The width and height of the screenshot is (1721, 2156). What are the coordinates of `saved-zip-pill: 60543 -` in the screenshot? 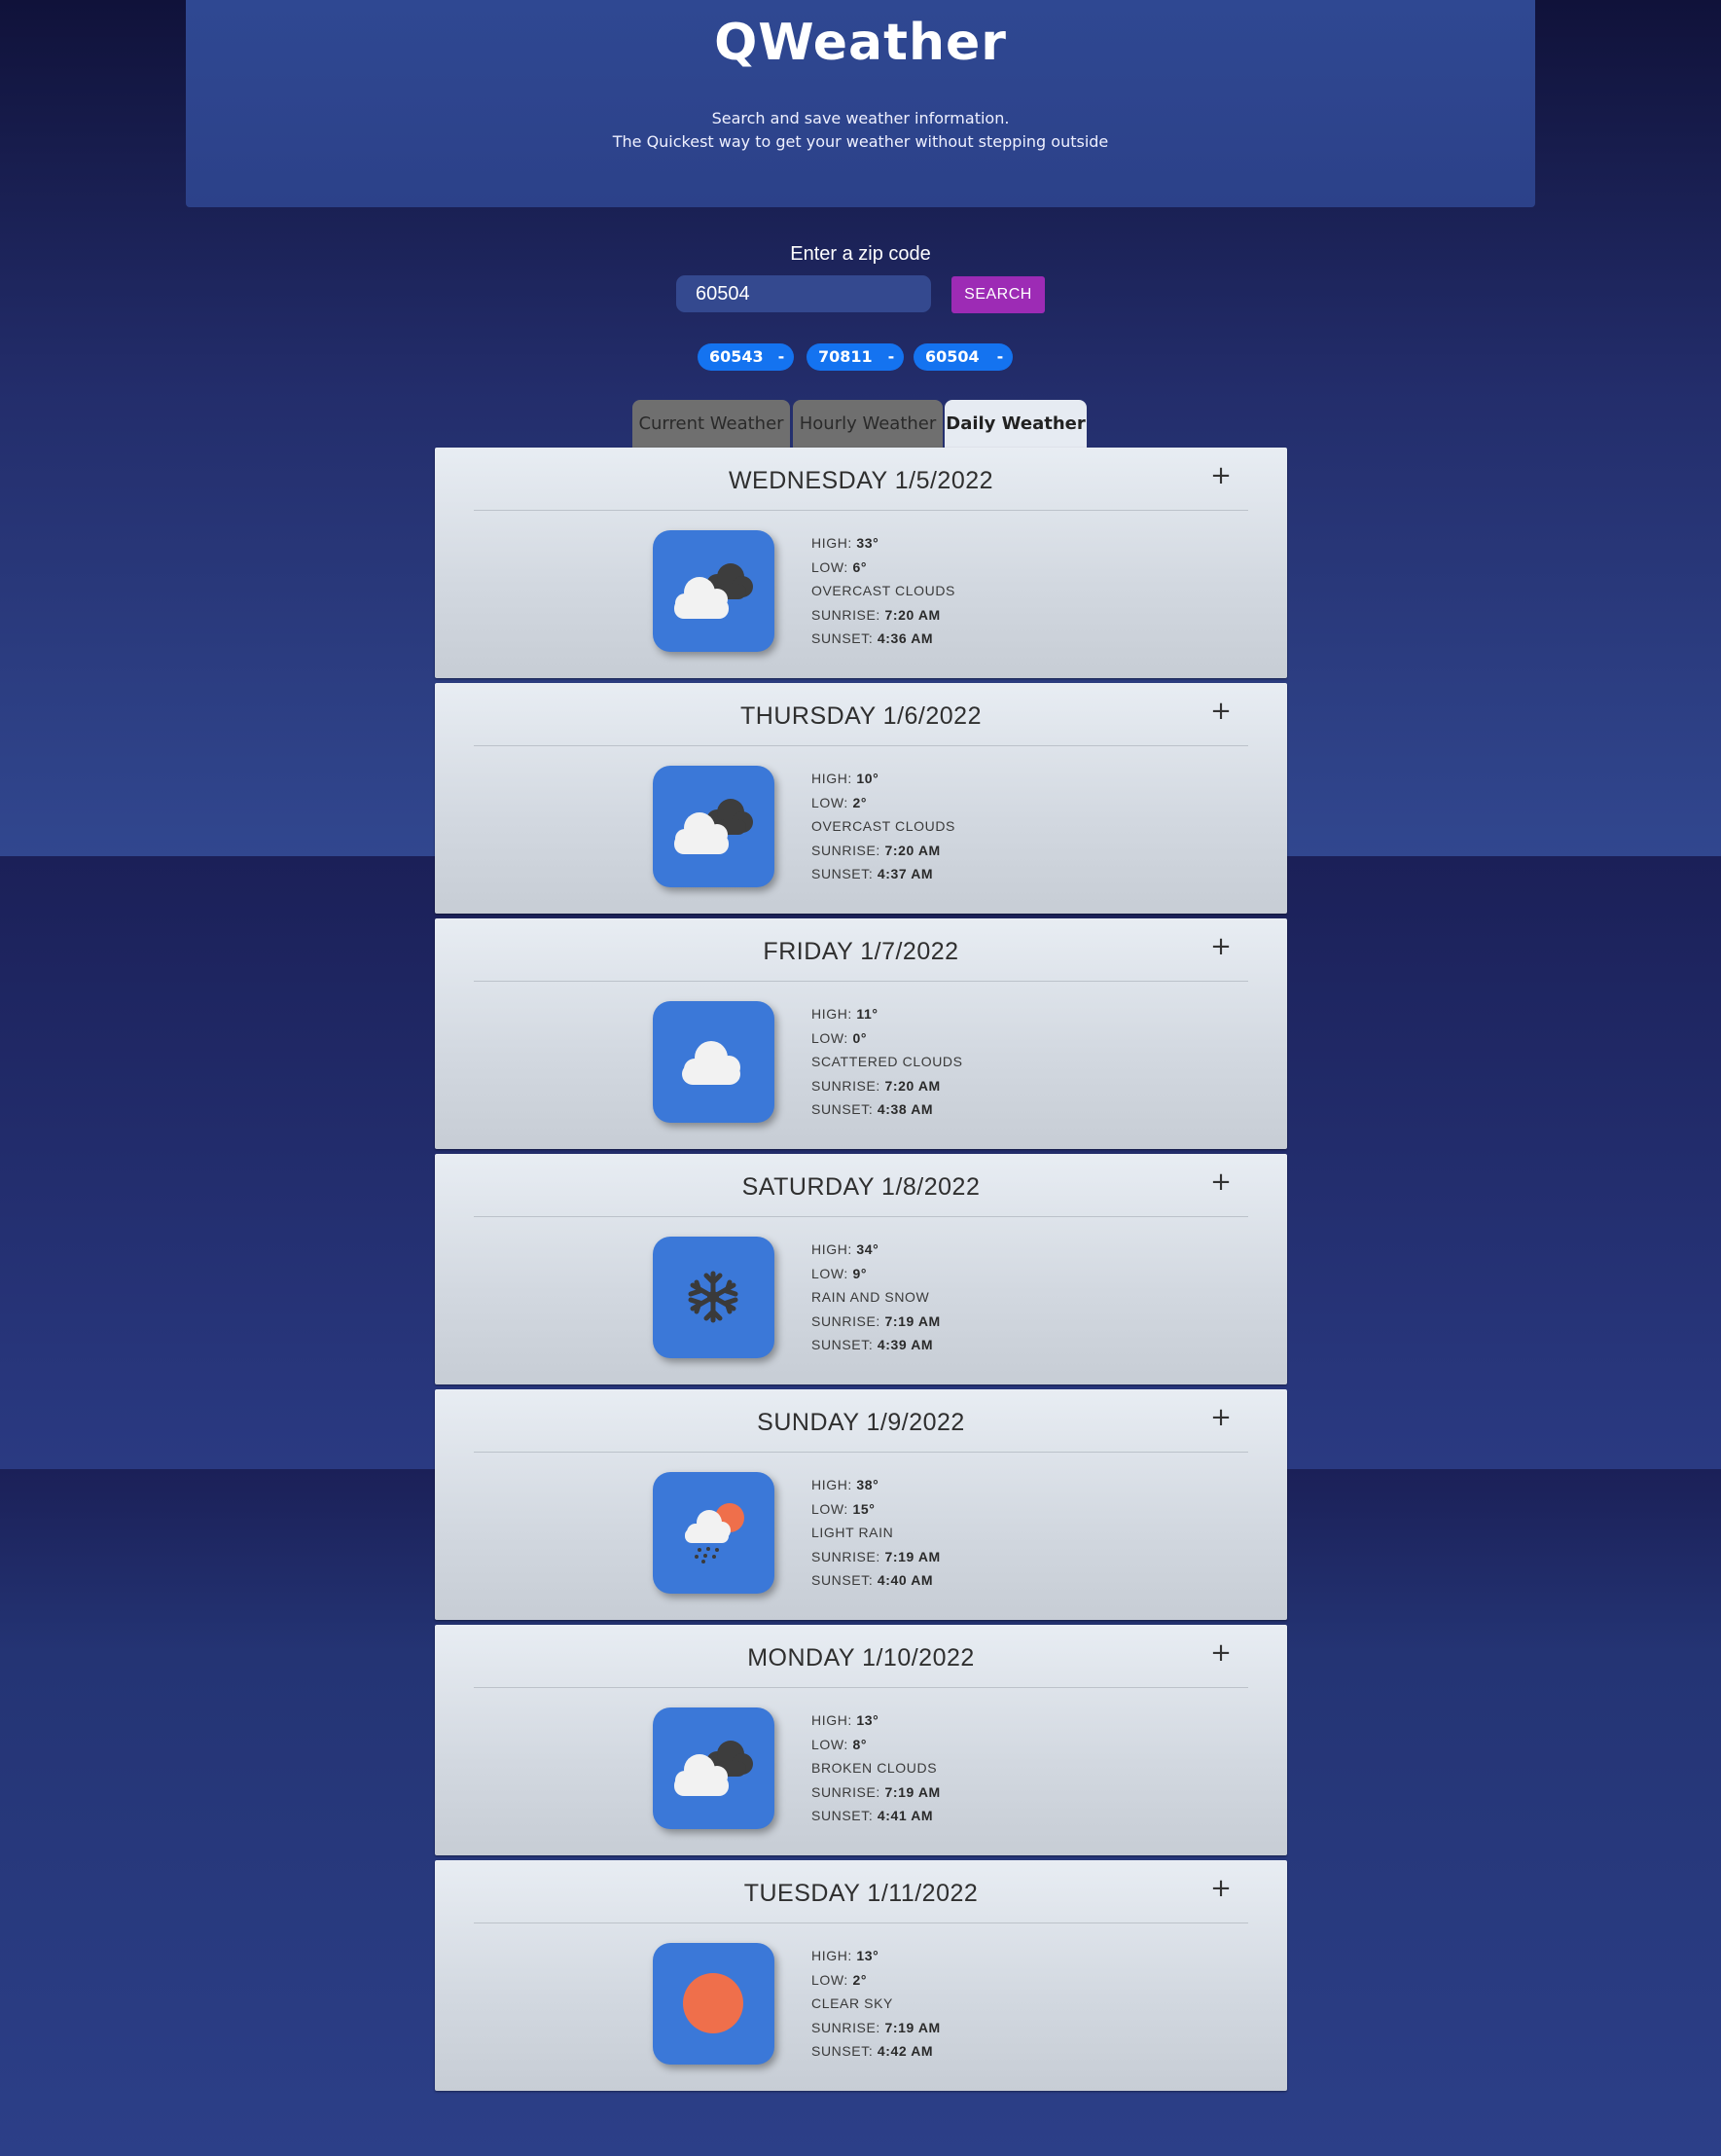 It's located at (746, 357).